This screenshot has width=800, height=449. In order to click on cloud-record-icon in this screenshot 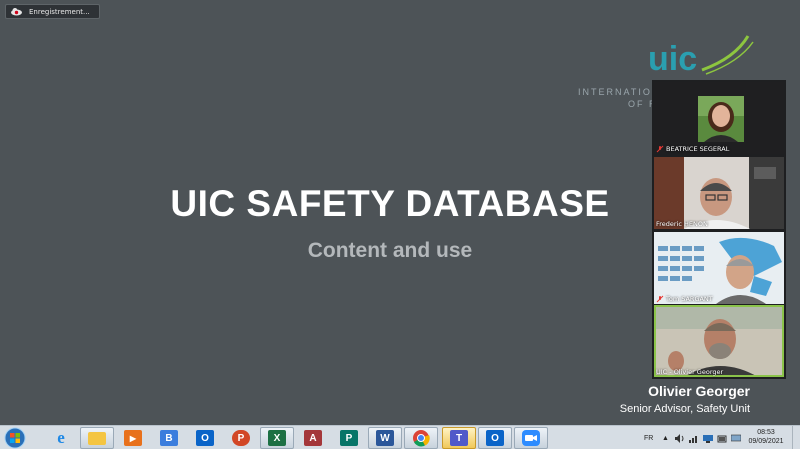, I will do `click(16, 12)`.